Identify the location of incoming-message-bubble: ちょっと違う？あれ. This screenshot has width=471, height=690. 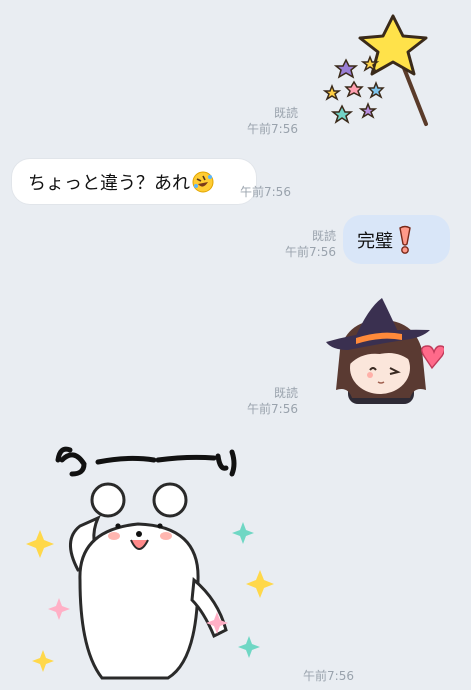
(134, 181).